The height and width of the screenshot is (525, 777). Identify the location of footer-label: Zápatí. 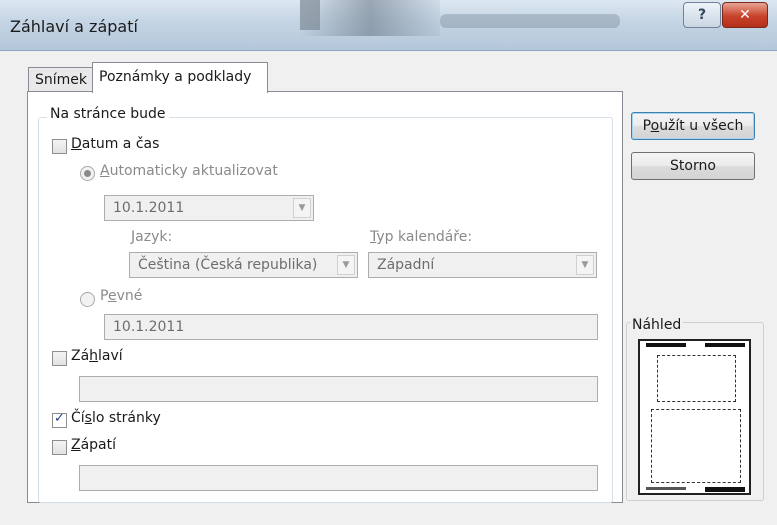
(93, 445).